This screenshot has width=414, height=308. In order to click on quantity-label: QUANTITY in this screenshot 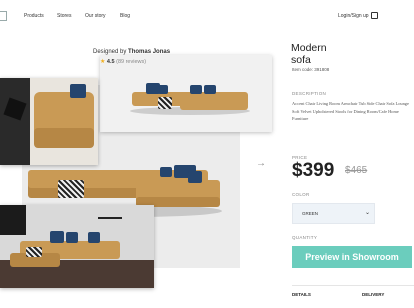, I will do `click(305, 237)`.